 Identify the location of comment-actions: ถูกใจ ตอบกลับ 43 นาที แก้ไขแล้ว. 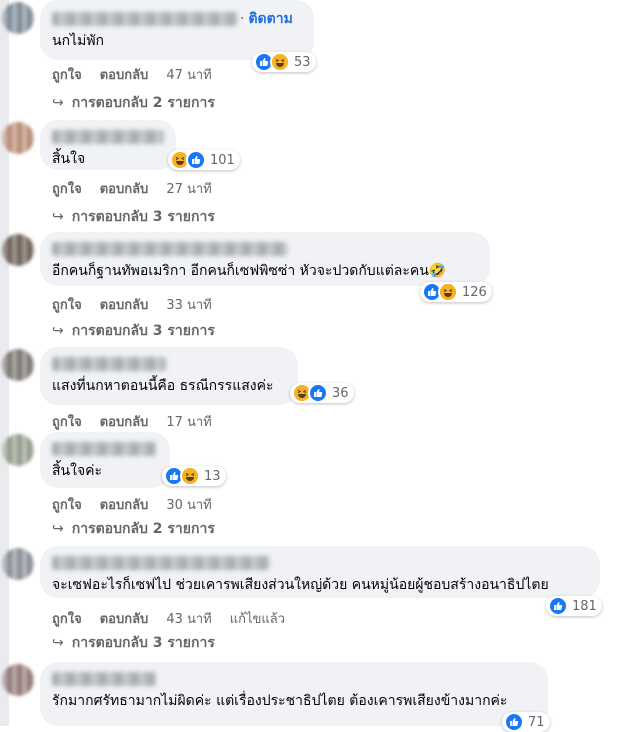
(168, 618).